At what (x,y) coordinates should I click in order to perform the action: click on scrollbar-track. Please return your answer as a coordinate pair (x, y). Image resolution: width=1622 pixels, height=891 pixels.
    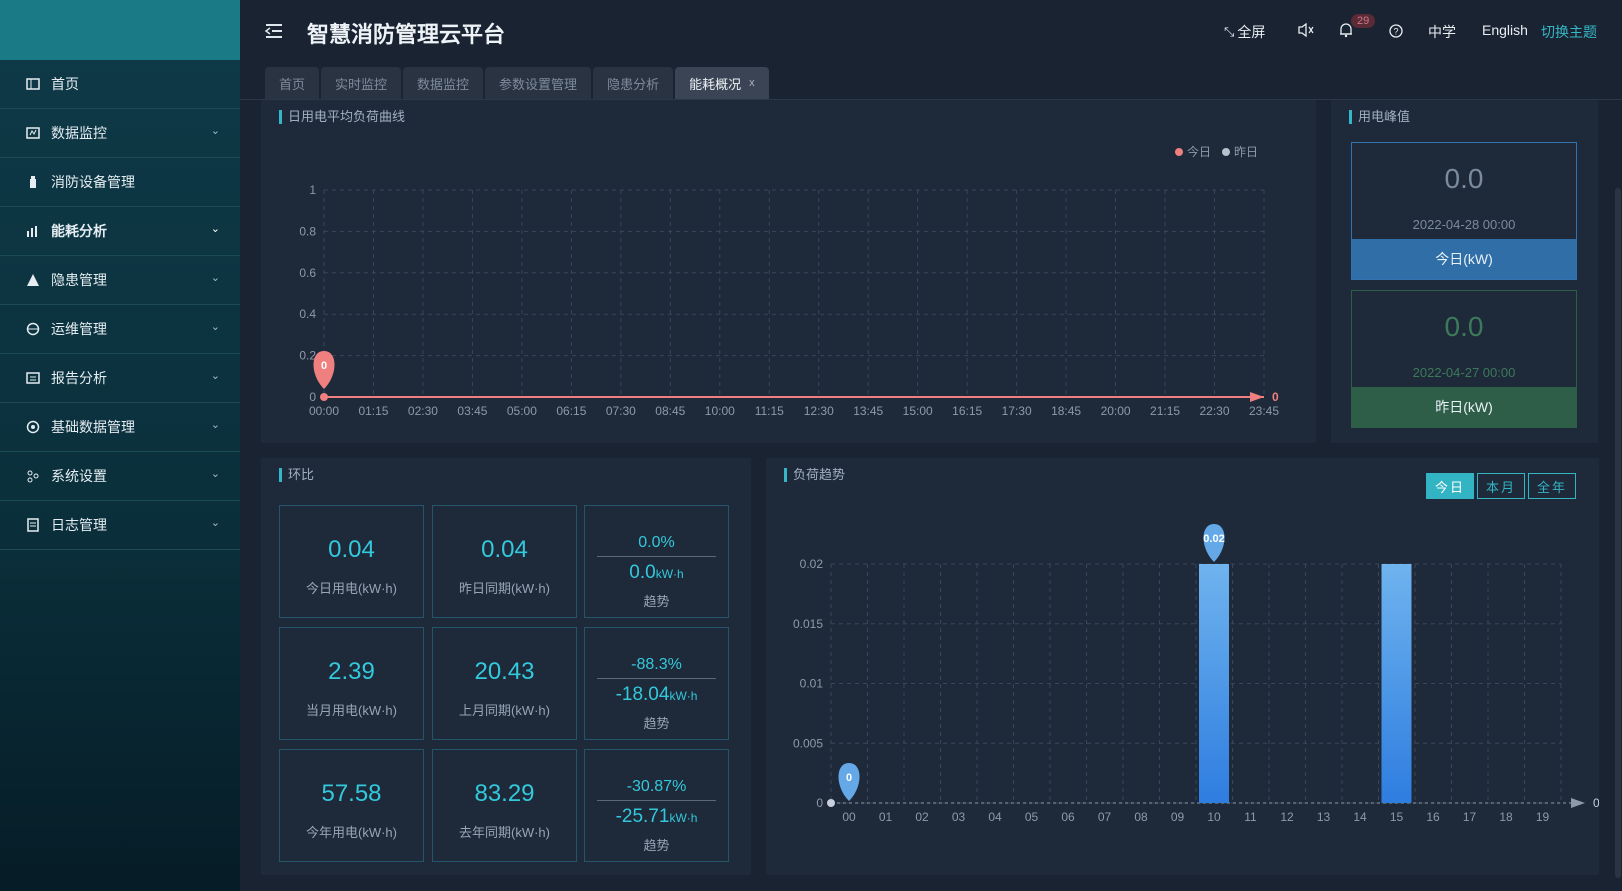
    Looking at the image, I should click on (1618, 495).